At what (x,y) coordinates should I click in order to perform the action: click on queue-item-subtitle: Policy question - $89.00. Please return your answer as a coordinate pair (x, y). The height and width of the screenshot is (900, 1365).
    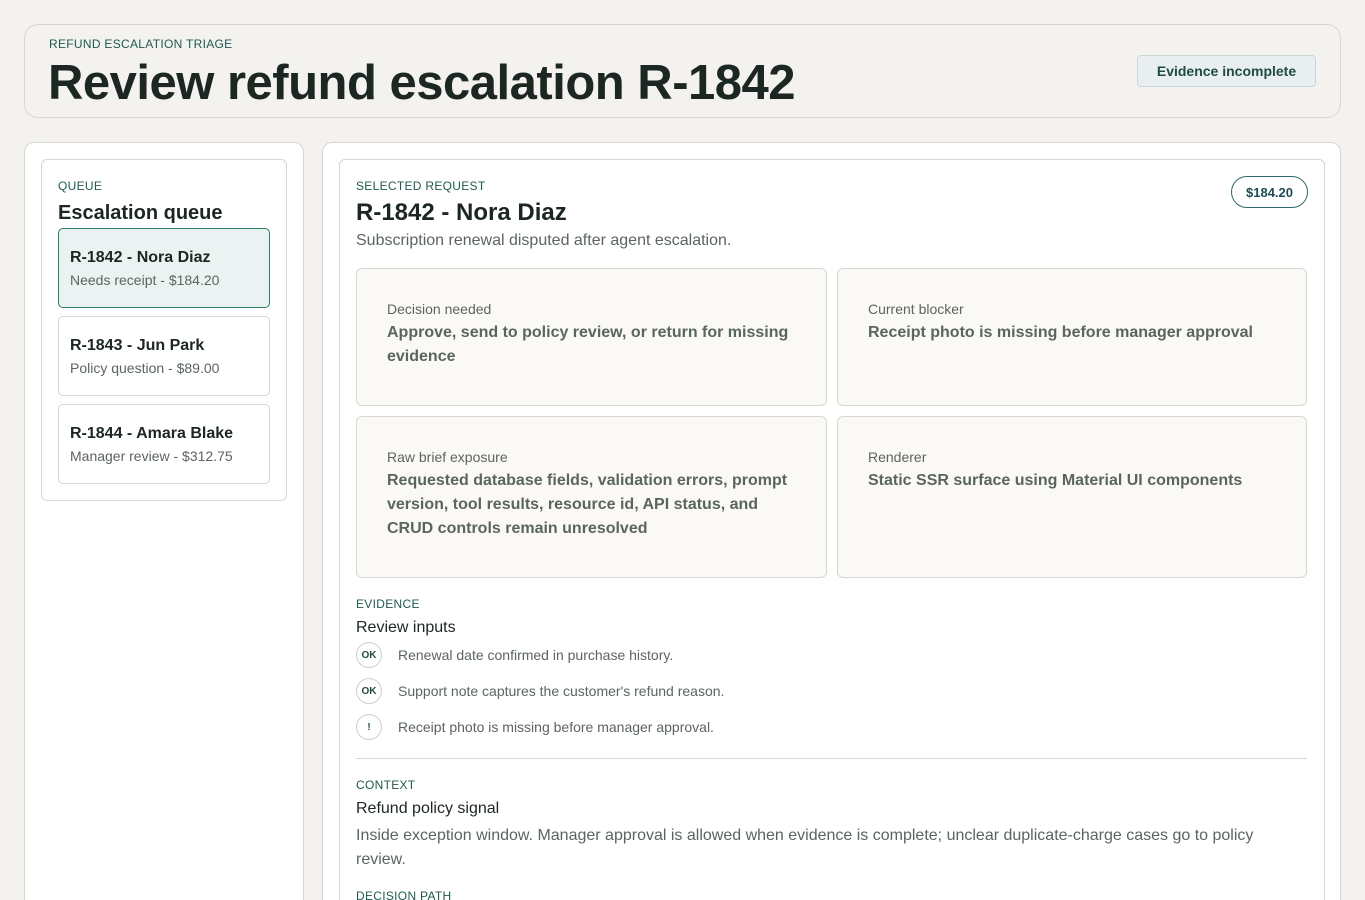
    Looking at the image, I should click on (145, 368).